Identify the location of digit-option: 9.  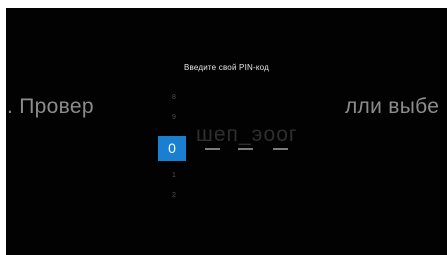
(174, 117).